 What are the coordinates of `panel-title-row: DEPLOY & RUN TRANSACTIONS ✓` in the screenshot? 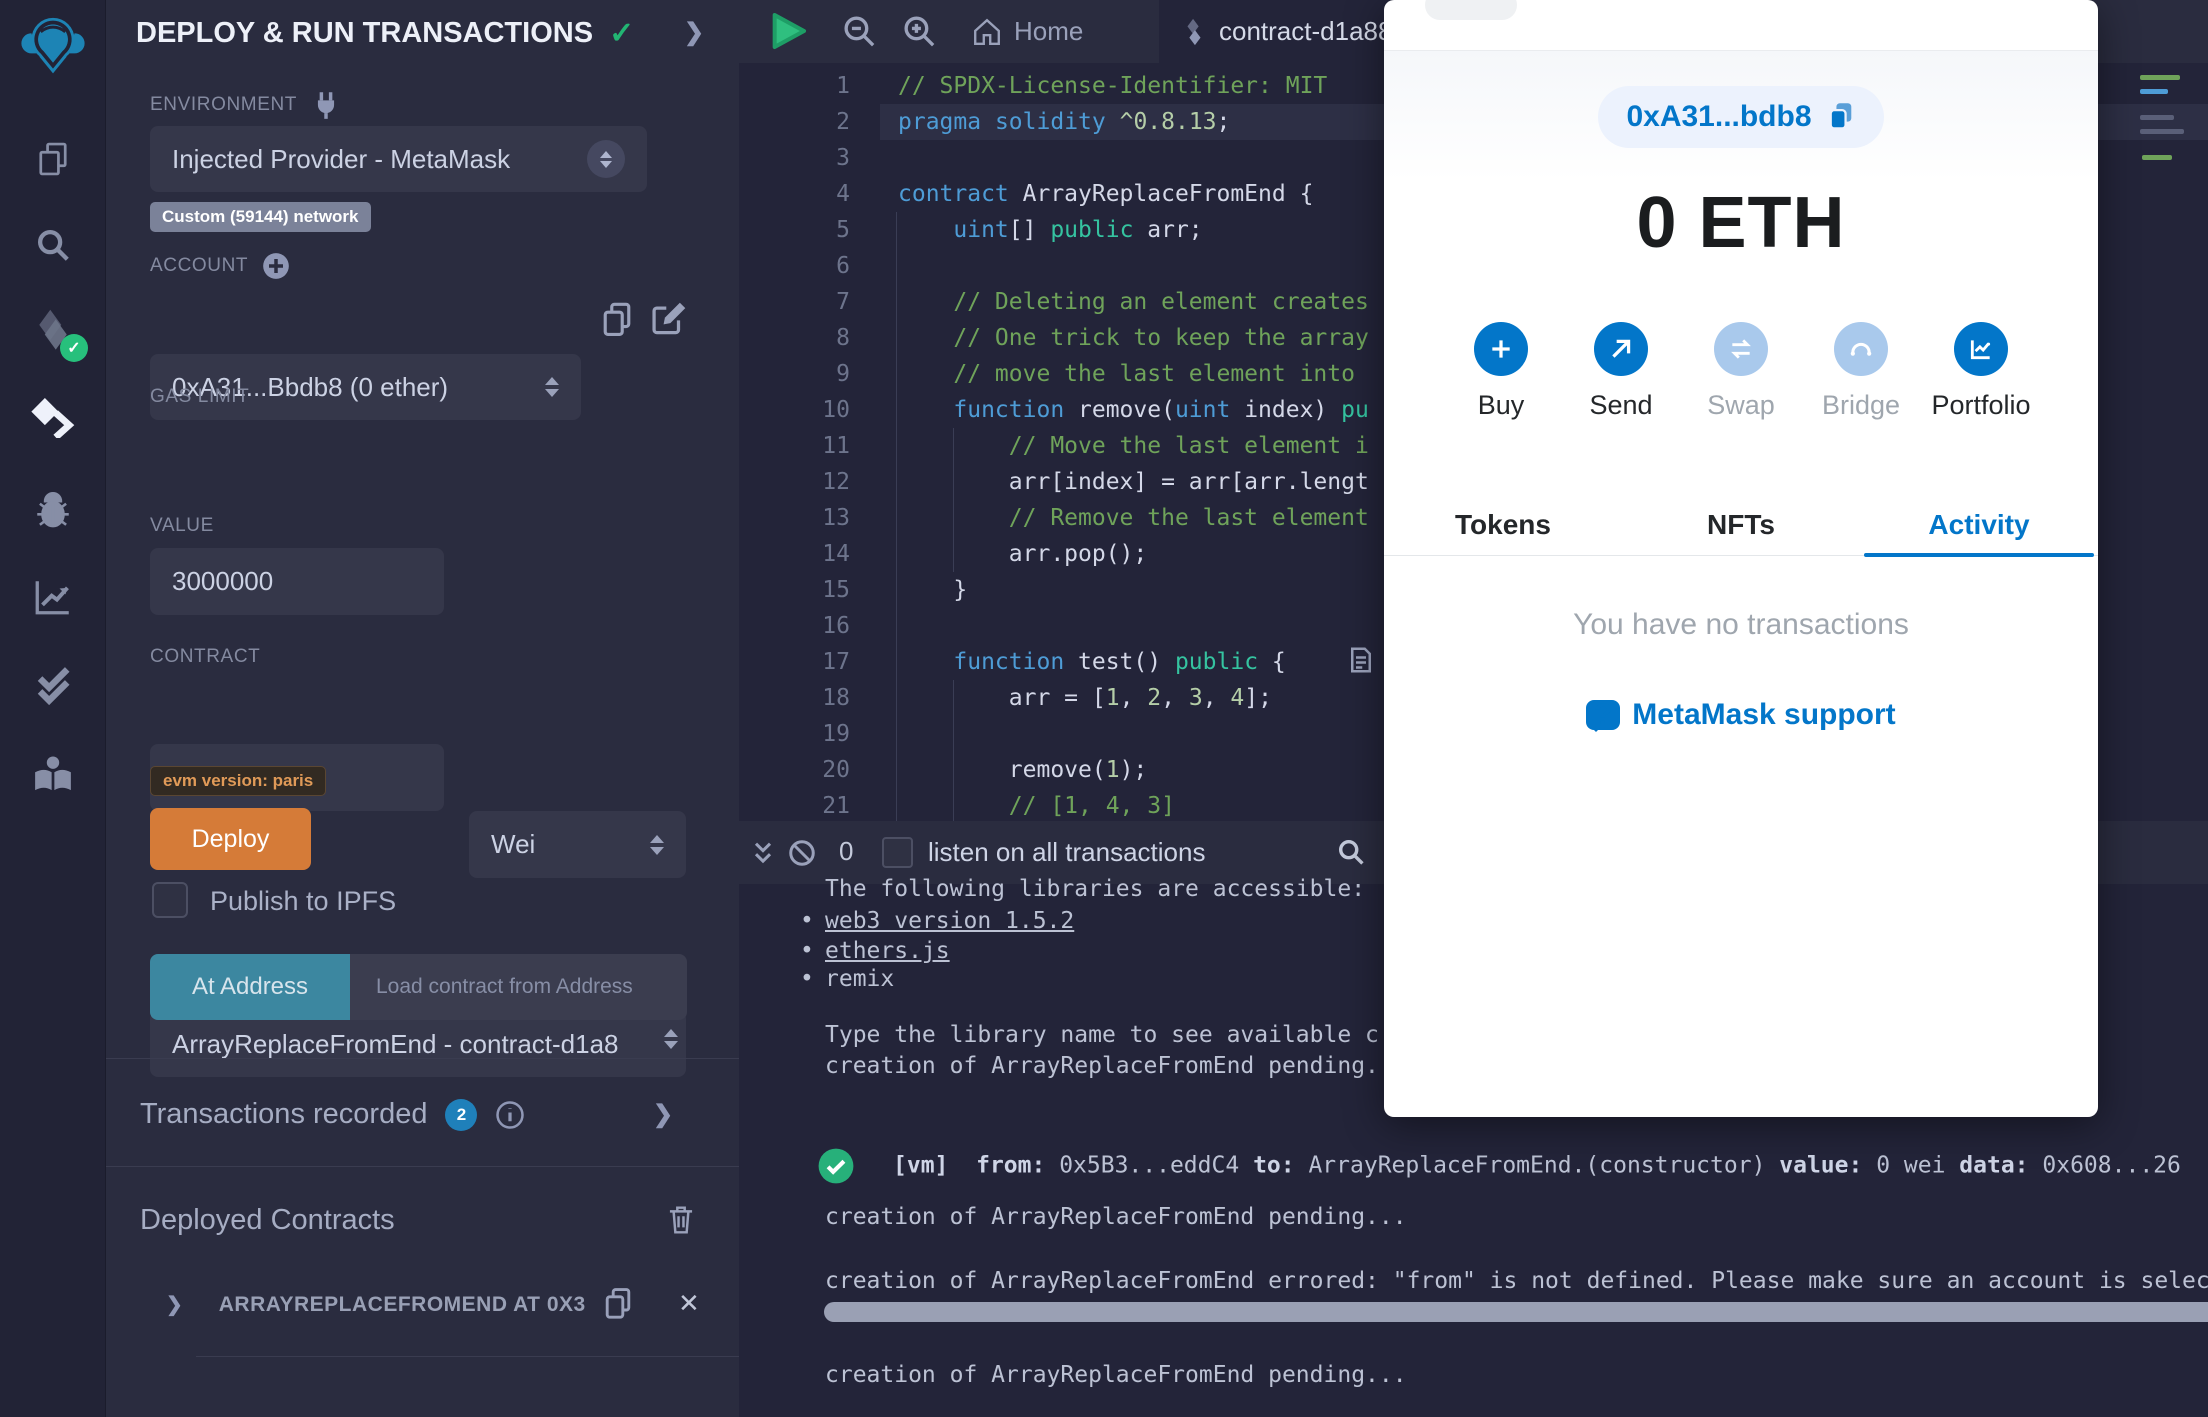 It's located at (385, 33).